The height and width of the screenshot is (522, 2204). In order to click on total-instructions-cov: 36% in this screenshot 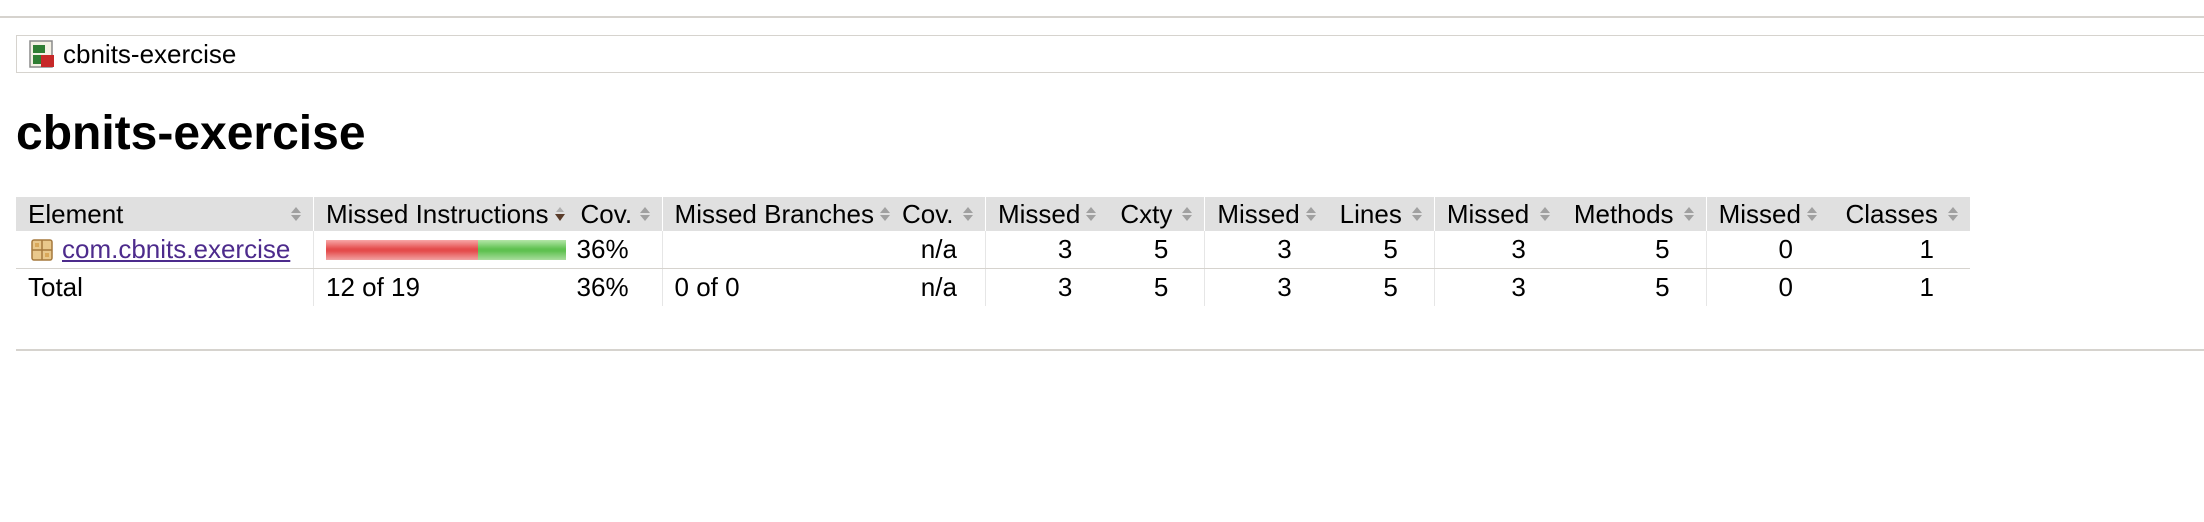, I will do `click(602, 287)`.